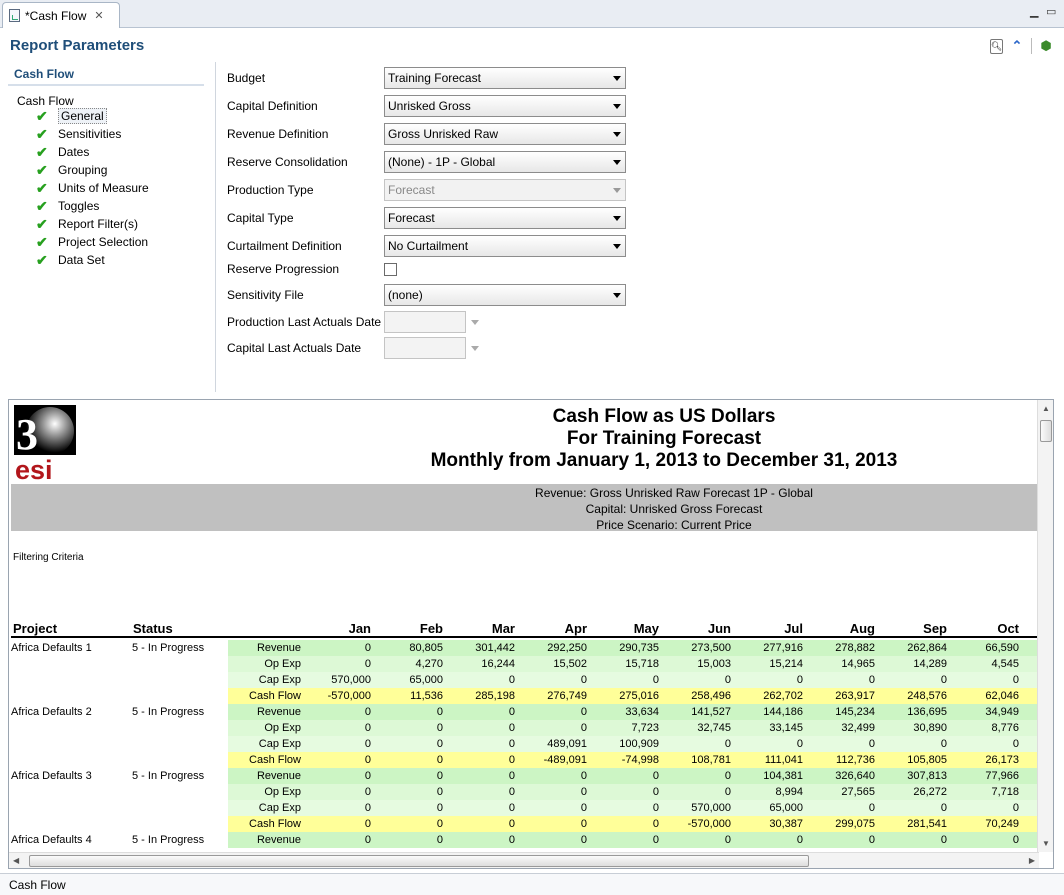  What do you see at coordinates (1031, 46) in the screenshot?
I see `toolbar-separator` at bounding box center [1031, 46].